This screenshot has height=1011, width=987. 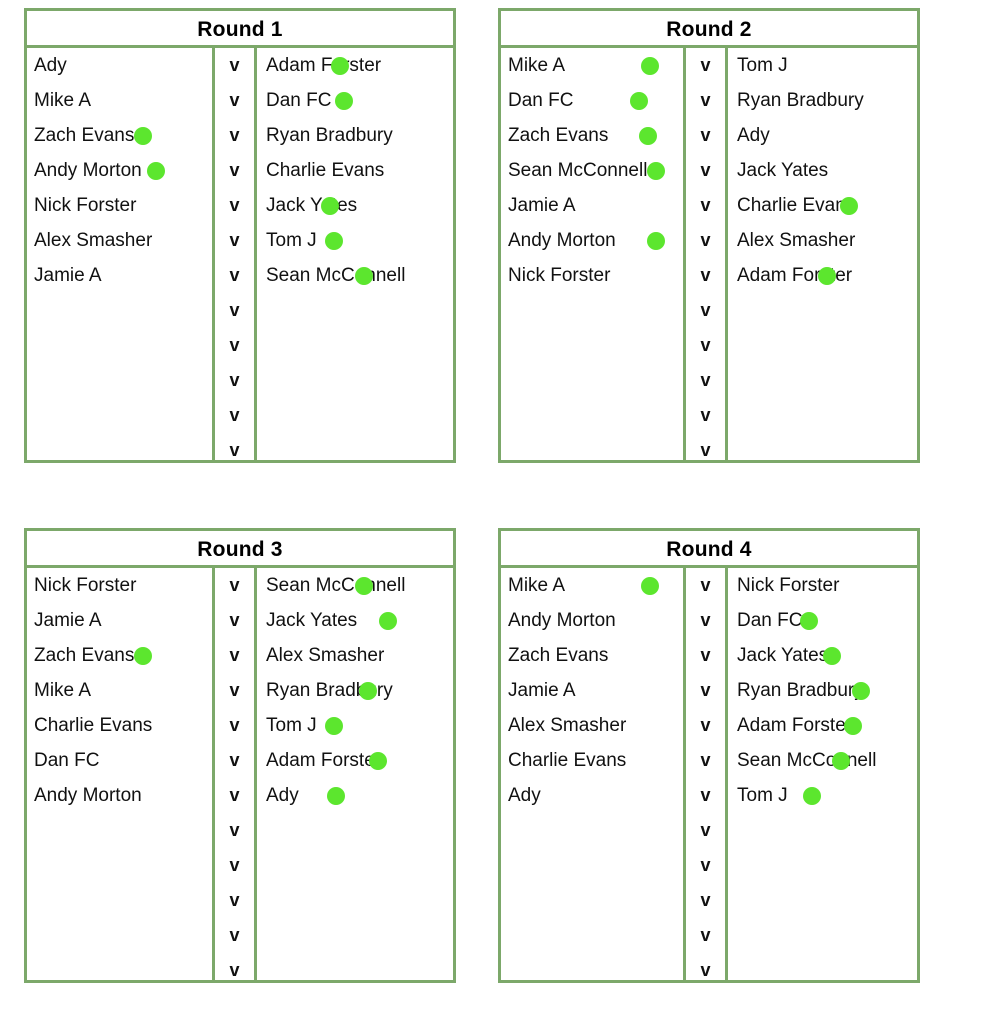 What do you see at coordinates (822, 585) in the screenshot?
I see `player-slot-right: Nick Forster` at bounding box center [822, 585].